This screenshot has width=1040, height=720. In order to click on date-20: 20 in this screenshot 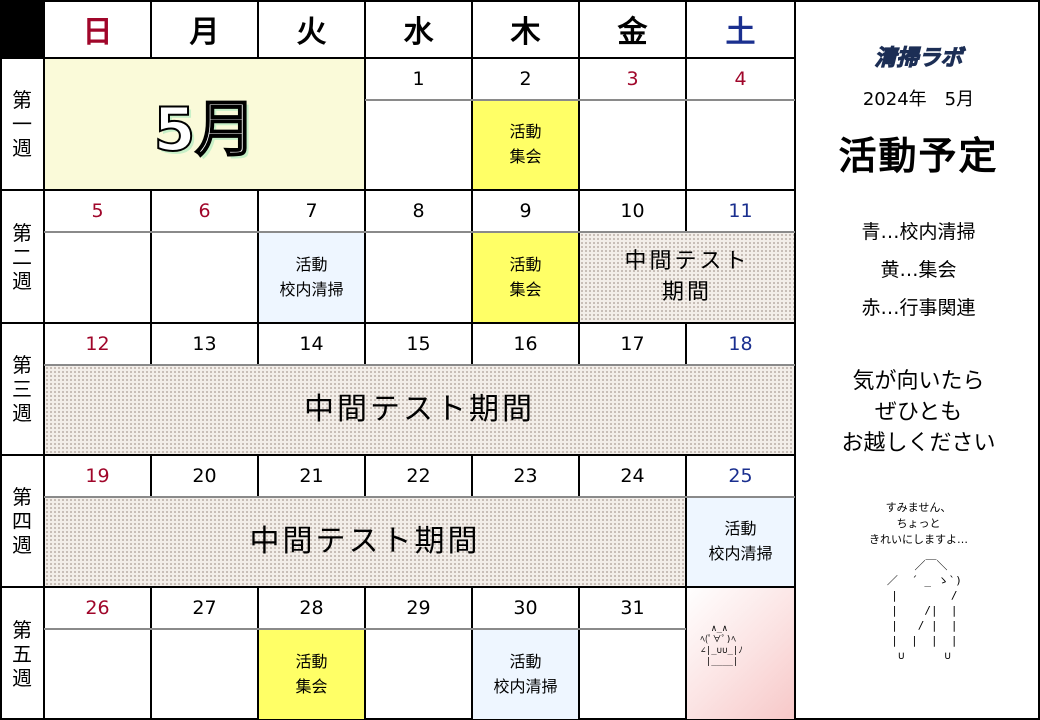, I will do `click(204, 476)`.